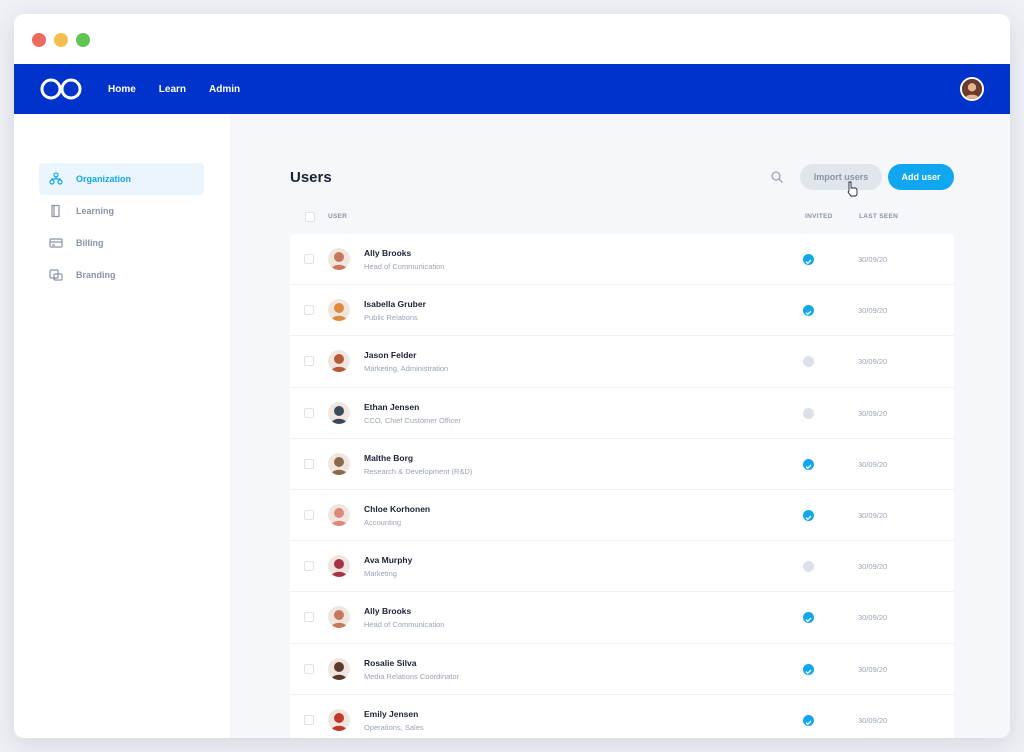 Image resolution: width=1024 pixels, height=752 pixels. I want to click on close-window-button, so click(39, 40).